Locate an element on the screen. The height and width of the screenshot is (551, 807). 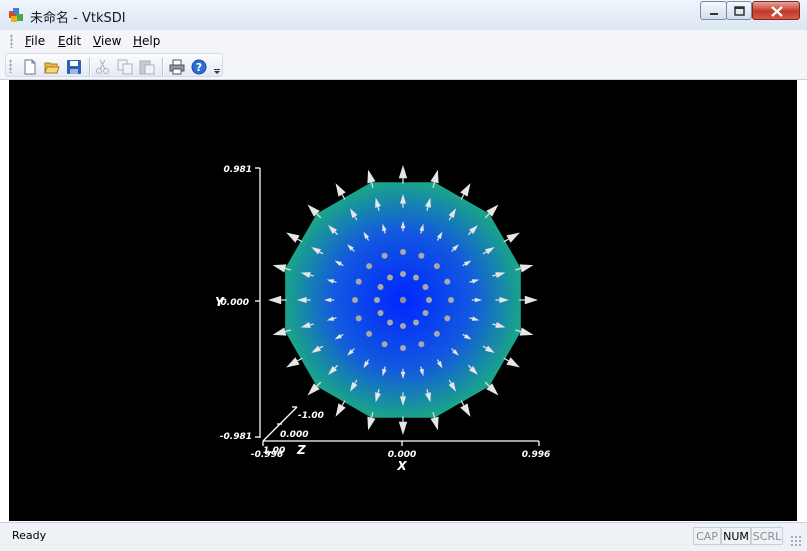
title-bar: 未命名 - VtkSDI is located at coordinates (403, 15).